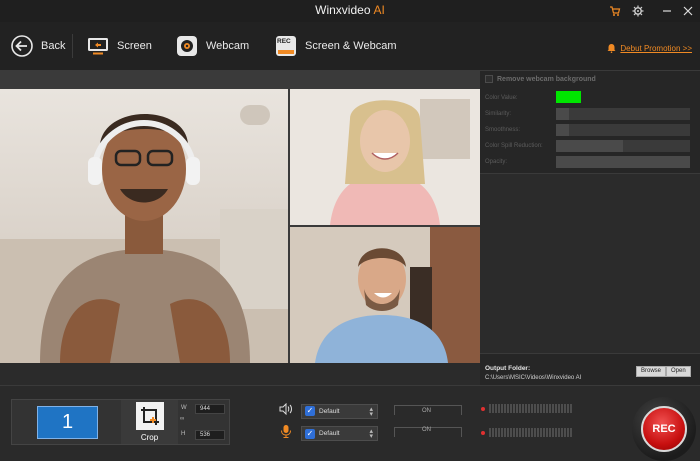 This screenshot has height=461, width=700. Describe the element at coordinates (182, 419) in the screenshot. I see `link-dimensions-icon: ∞` at that location.